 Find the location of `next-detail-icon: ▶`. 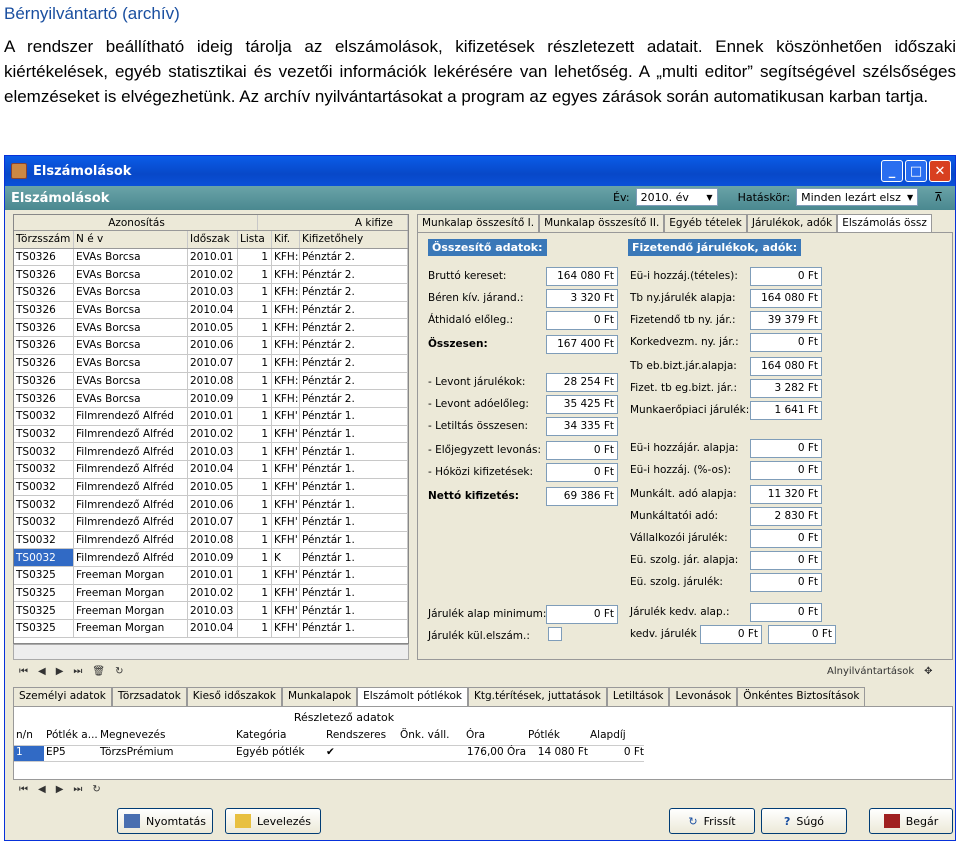

next-detail-icon: ▶ is located at coordinates (60, 789).